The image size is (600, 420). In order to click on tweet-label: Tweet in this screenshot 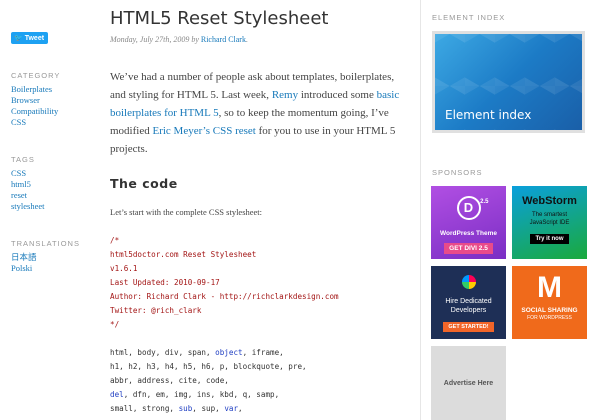, I will do `click(34, 38)`.